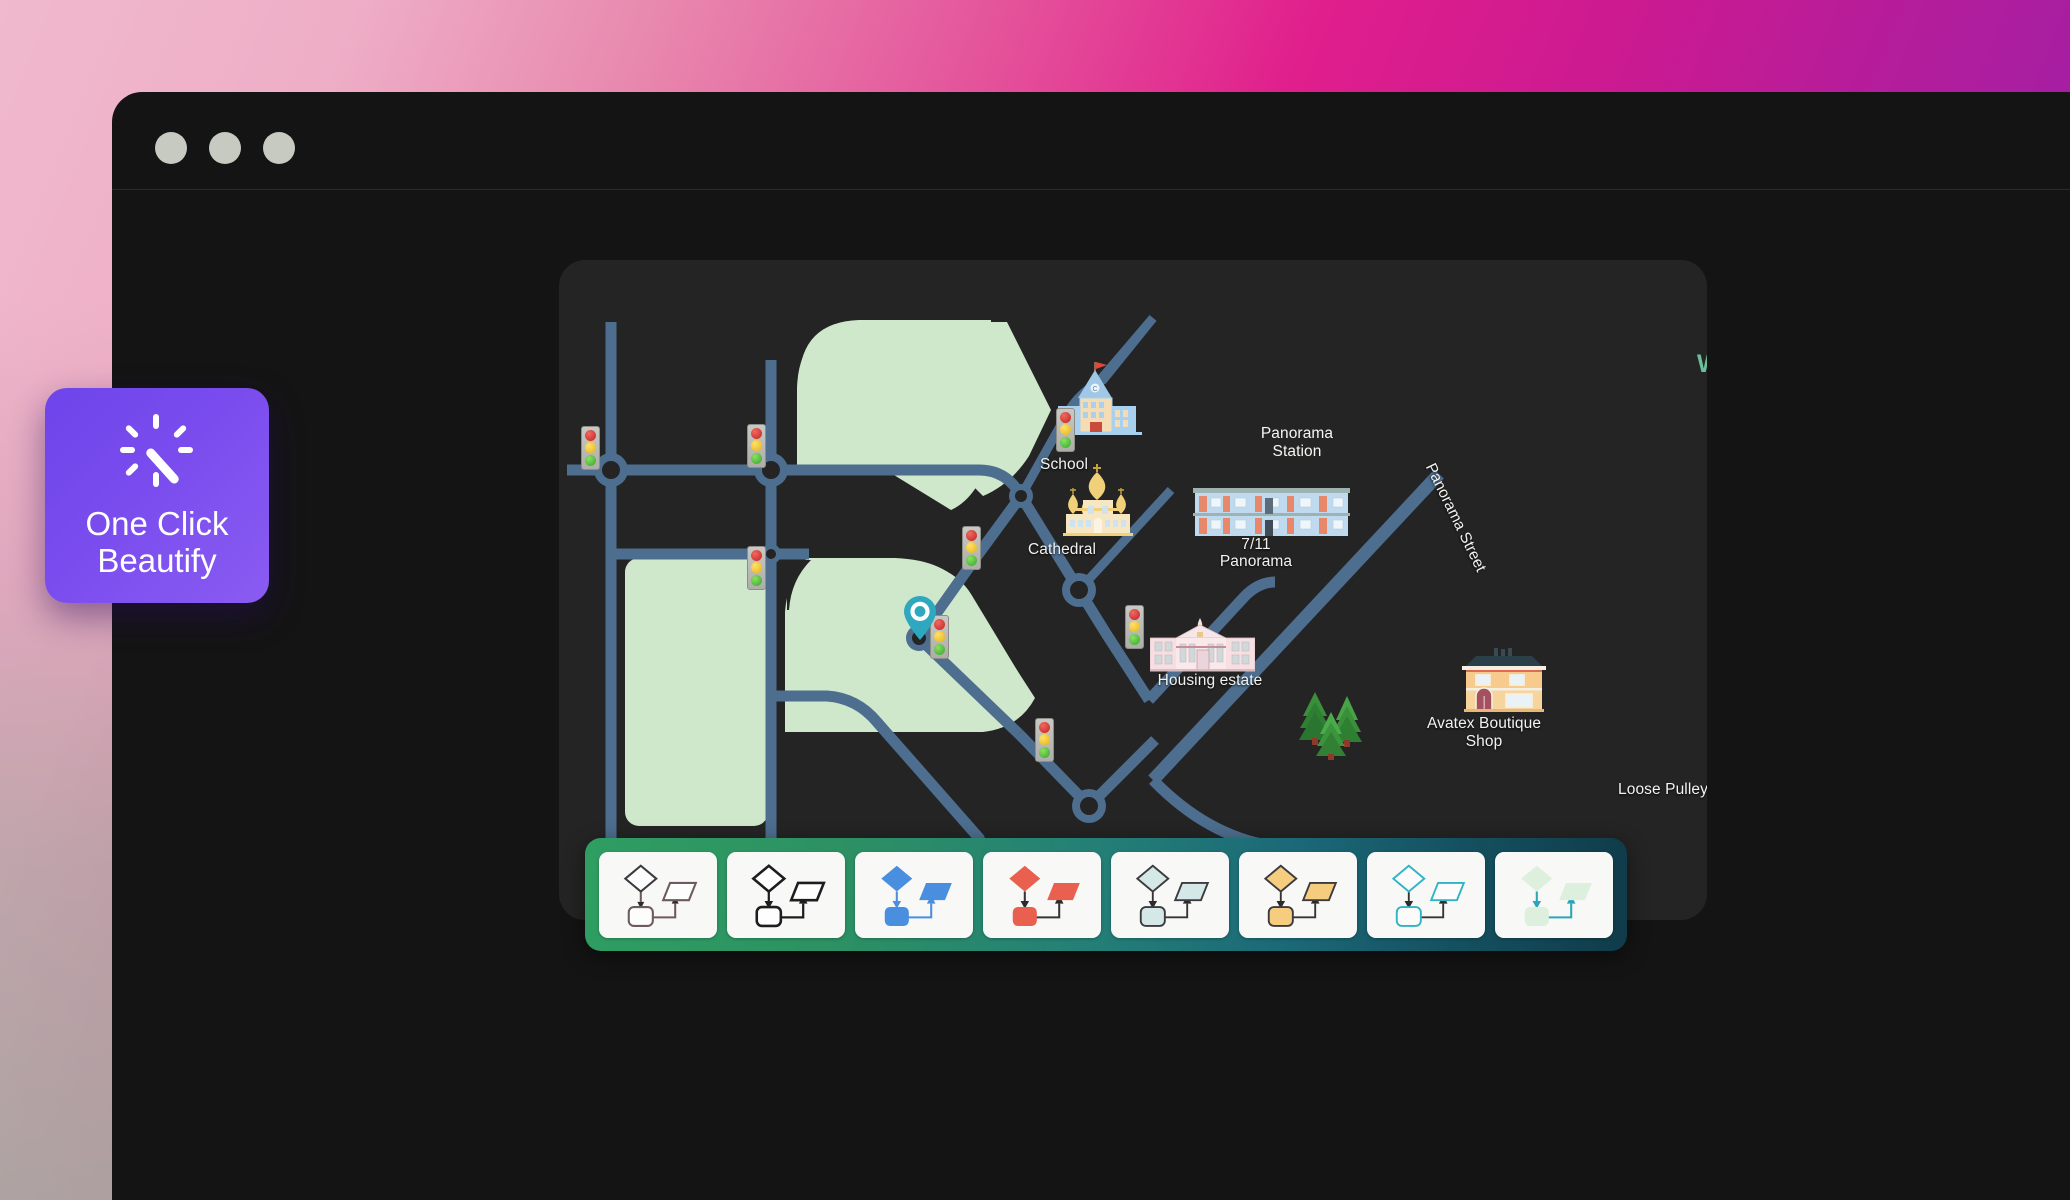  I want to click on window-close-button, so click(171, 148).